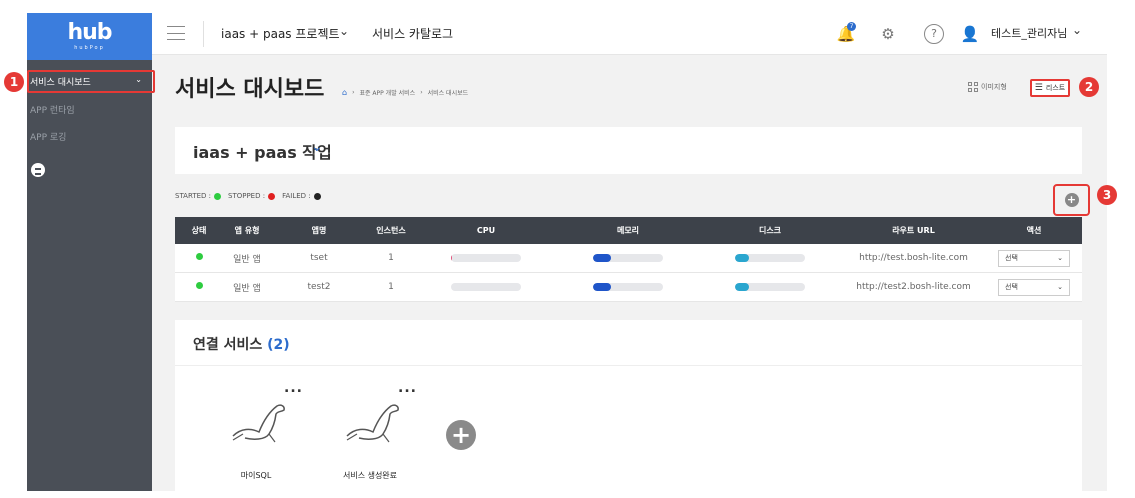 The width and height of the screenshot is (1135, 498). What do you see at coordinates (344, 92) in the screenshot?
I see `home-icon: ⌂` at bounding box center [344, 92].